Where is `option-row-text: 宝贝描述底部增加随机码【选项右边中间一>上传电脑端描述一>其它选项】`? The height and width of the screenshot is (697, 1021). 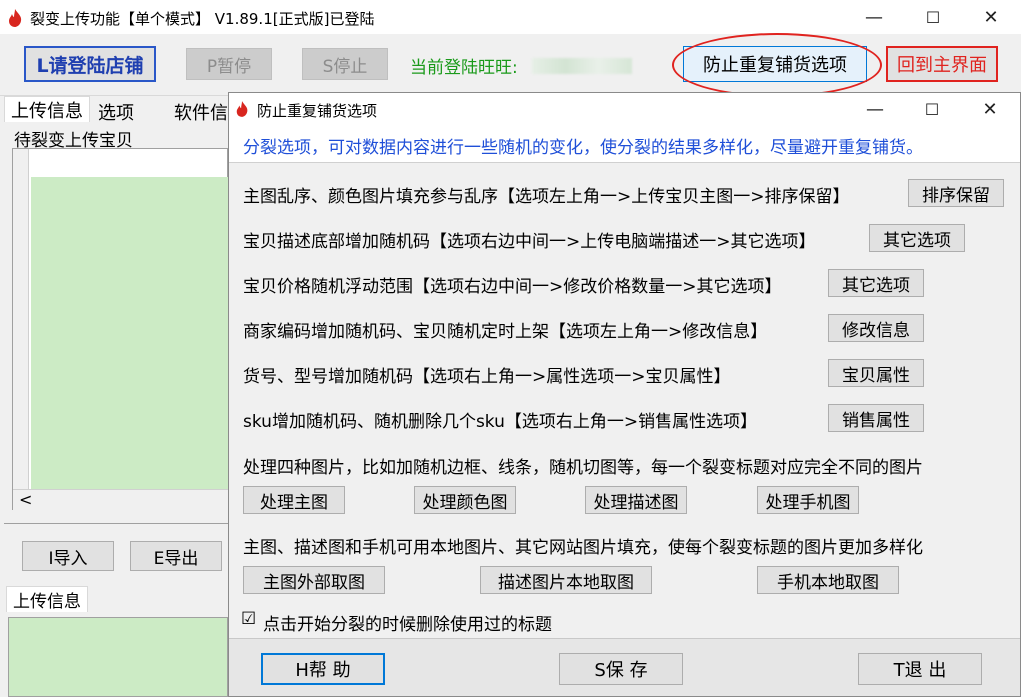 option-row-text: 宝贝描述底部增加随机码【选项右边中间一>上传电脑端描述一>其它选项】 is located at coordinates (529, 242).